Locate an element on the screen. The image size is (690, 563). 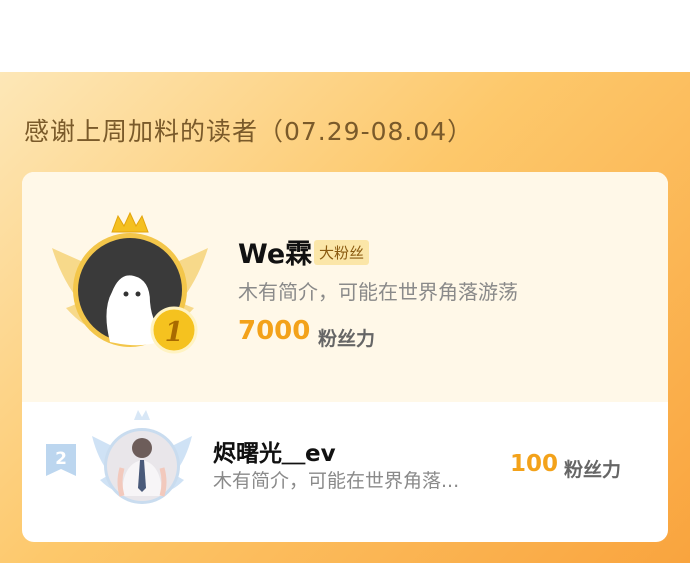
gold-medal-icon: 1 is located at coordinates (174, 330).